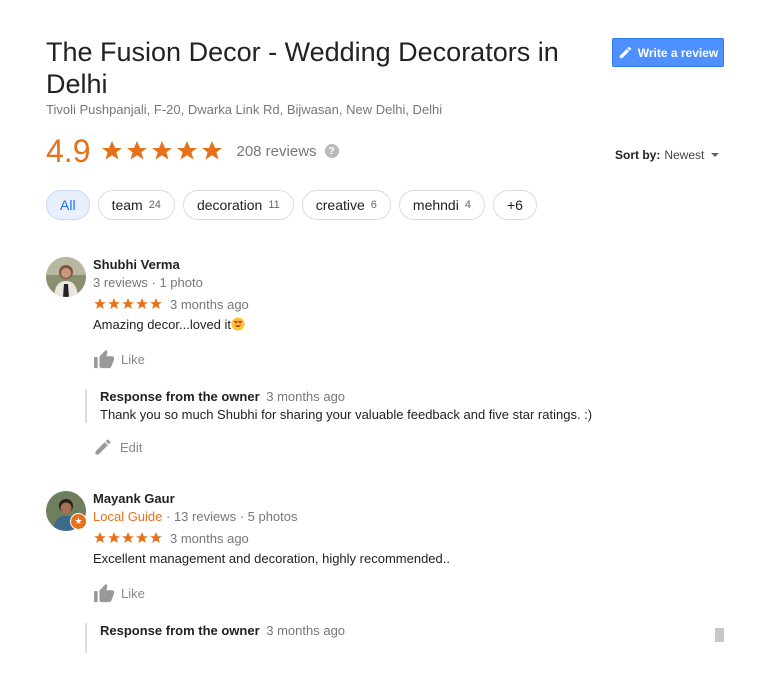 This screenshot has height=684, width=768. What do you see at coordinates (373, 205) in the screenshot?
I see `chip-count: 6` at bounding box center [373, 205].